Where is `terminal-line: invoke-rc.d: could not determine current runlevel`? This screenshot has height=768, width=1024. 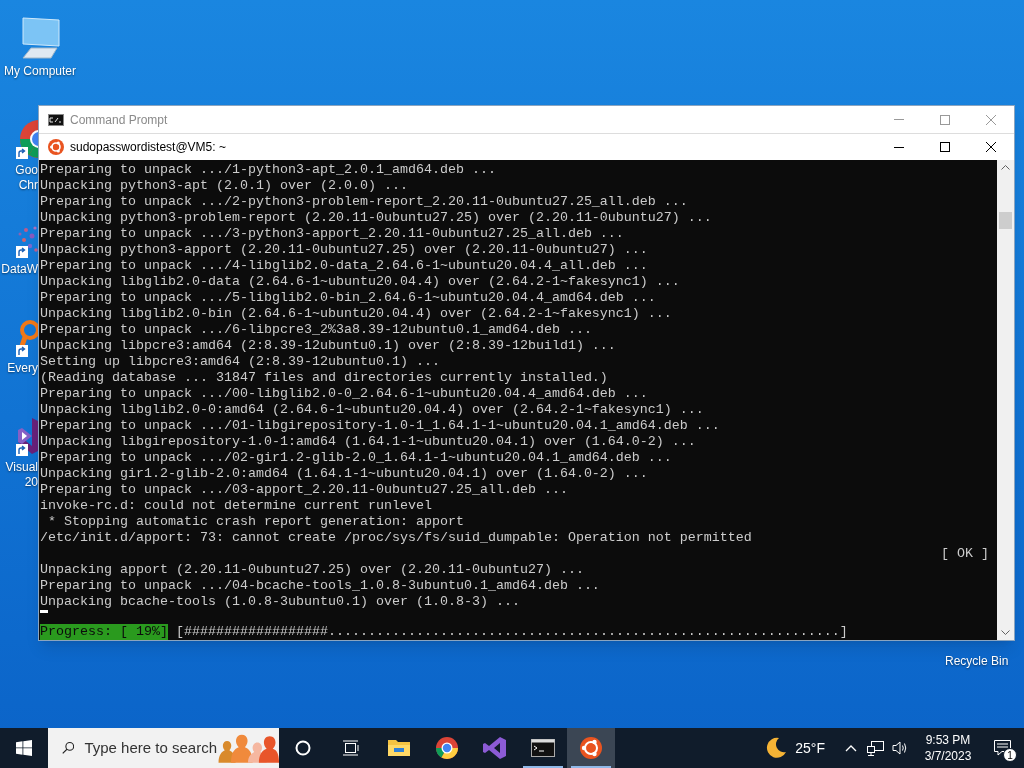
terminal-line: invoke-rc.d: could not determine current runlevel is located at coordinates (236, 506).